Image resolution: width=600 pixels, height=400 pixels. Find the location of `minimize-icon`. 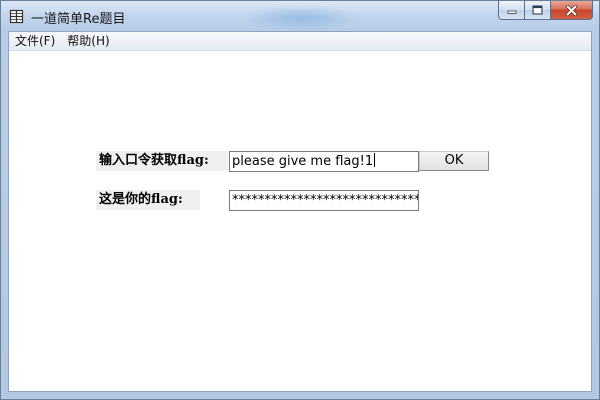

minimize-icon is located at coordinates (511, 12).